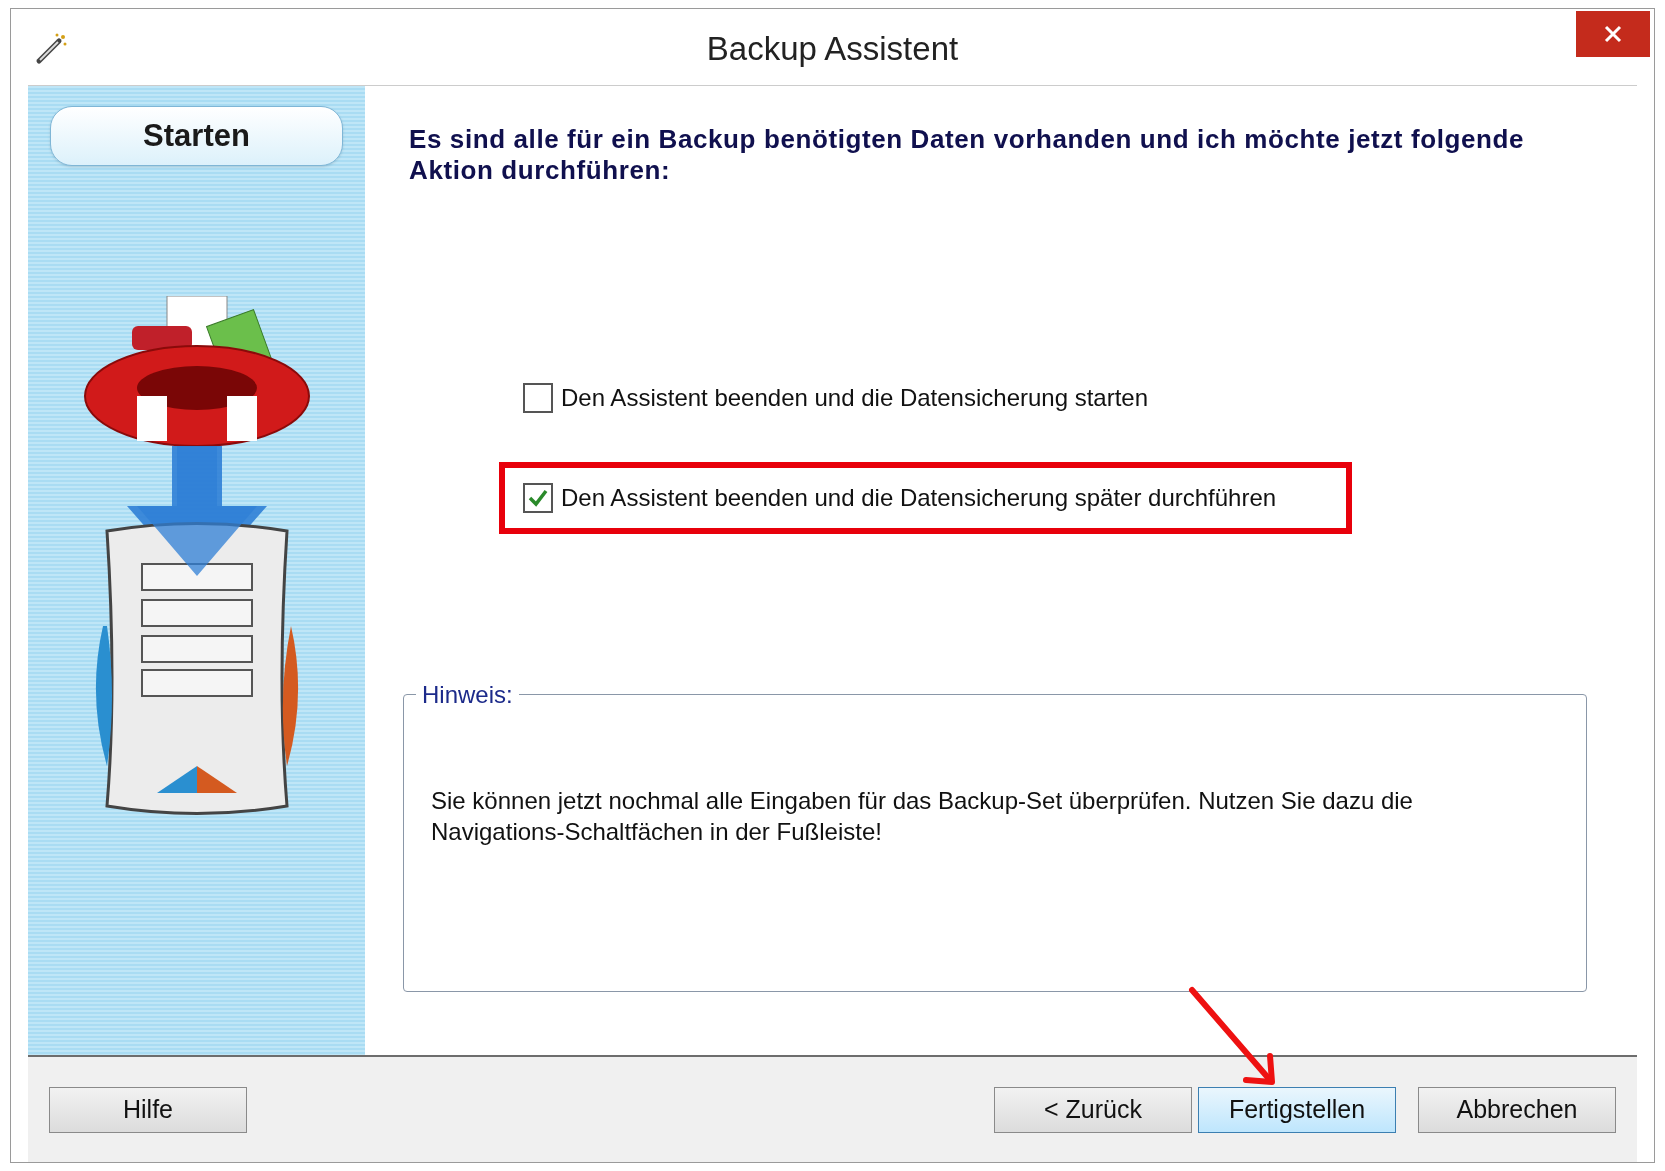  Describe the element at coordinates (196, 136) in the screenshot. I see `step-label: Starten` at that location.